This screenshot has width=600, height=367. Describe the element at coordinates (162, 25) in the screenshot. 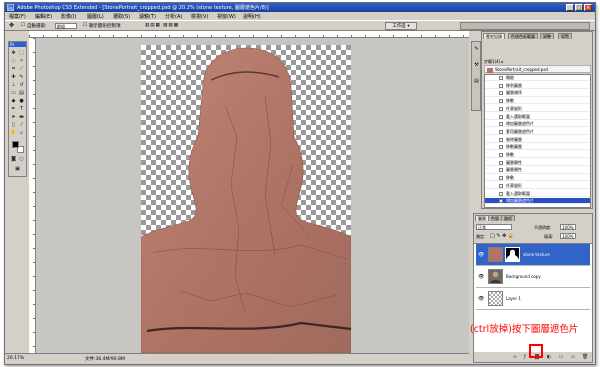

I see `align-buttons-icon: ▥▤▦ ▧▨▩` at that location.